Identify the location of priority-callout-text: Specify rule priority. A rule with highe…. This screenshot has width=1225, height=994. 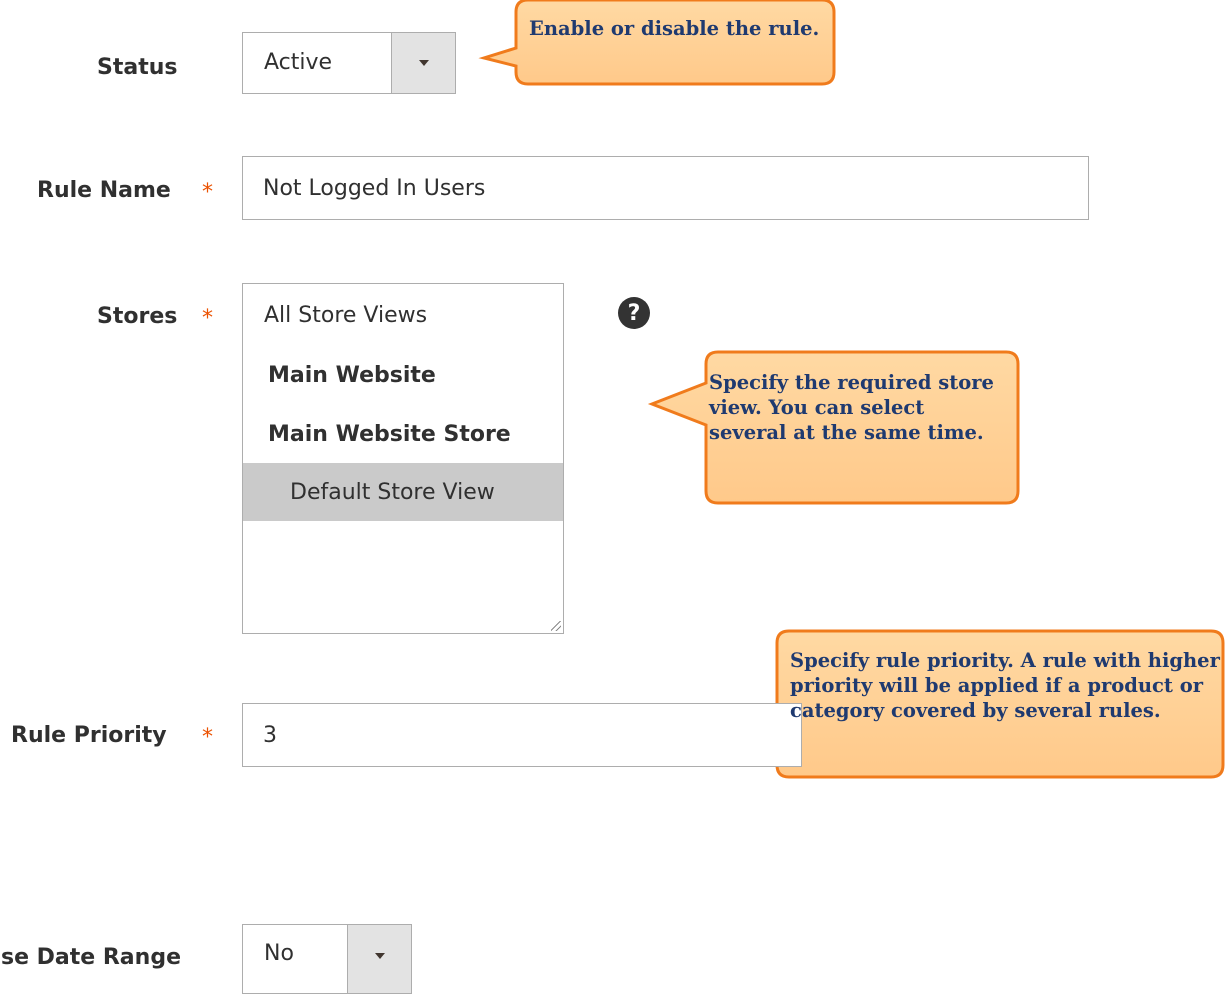
(1005, 685).